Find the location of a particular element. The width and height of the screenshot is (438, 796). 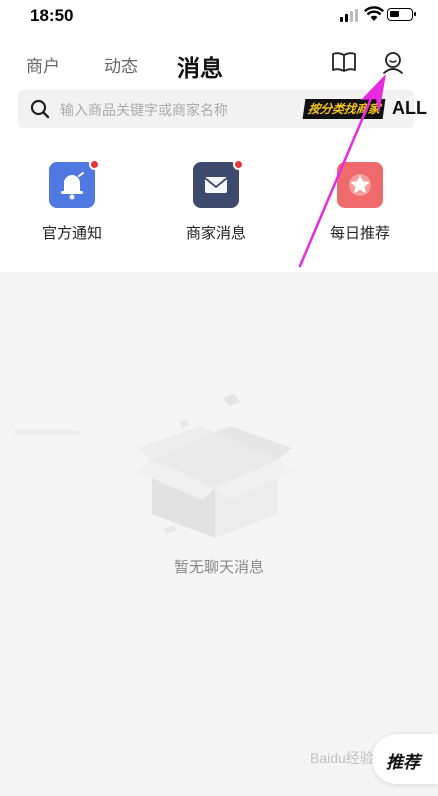

battery-icon is located at coordinates (401, 14).